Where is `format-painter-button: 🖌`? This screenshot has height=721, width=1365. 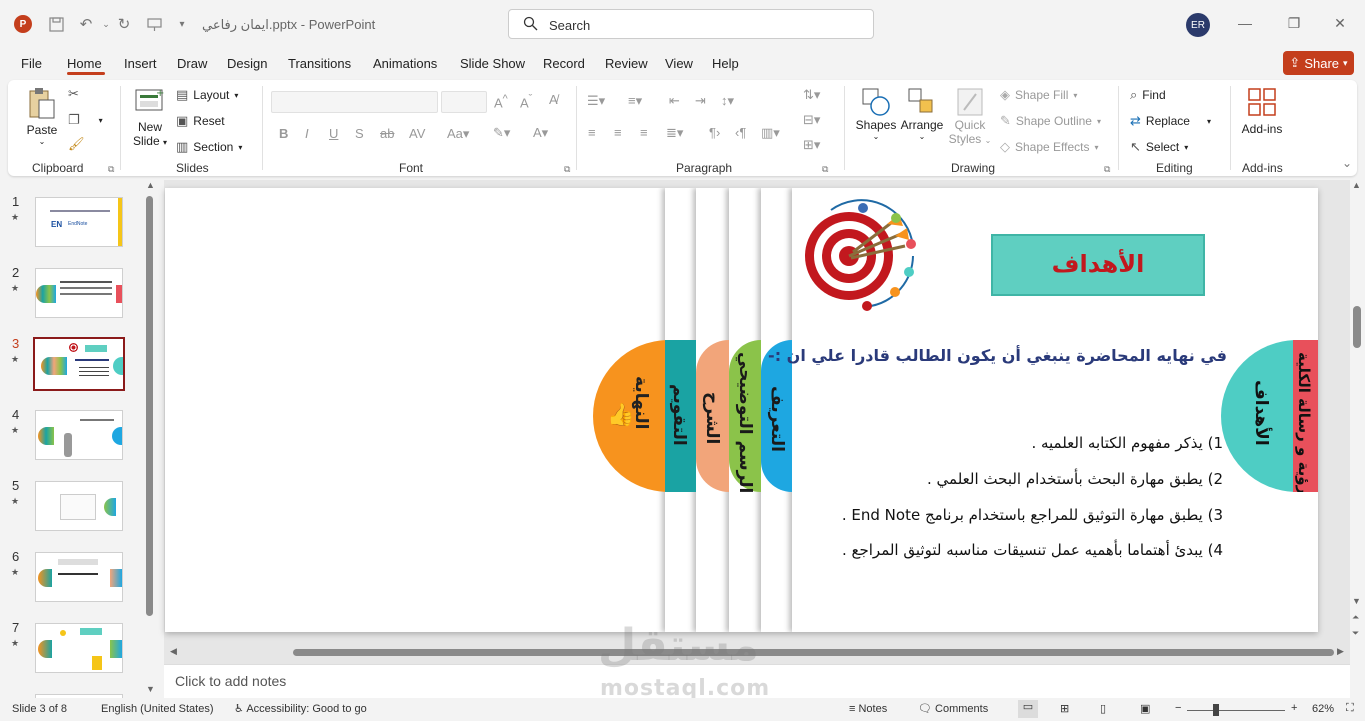 format-painter-button: 🖌 is located at coordinates (76, 144).